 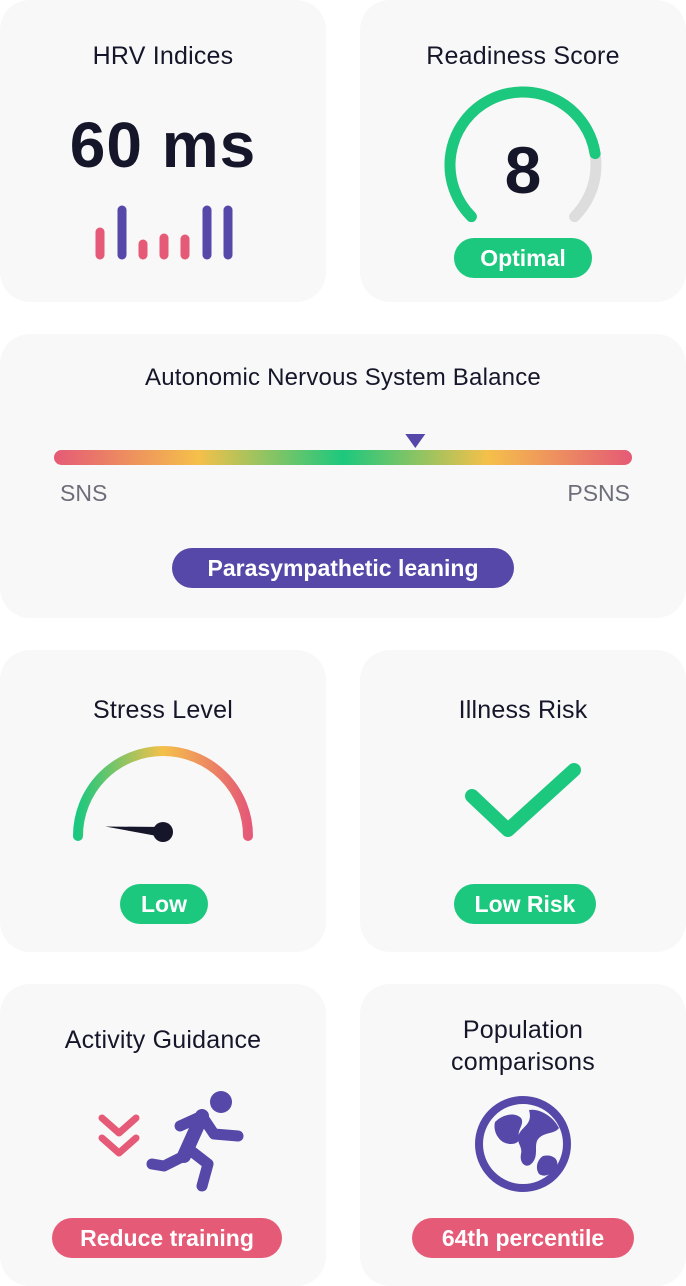 What do you see at coordinates (523, 1238) in the screenshot?
I see `population-badge: 64th percentile` at bounding box center [523, 1238].